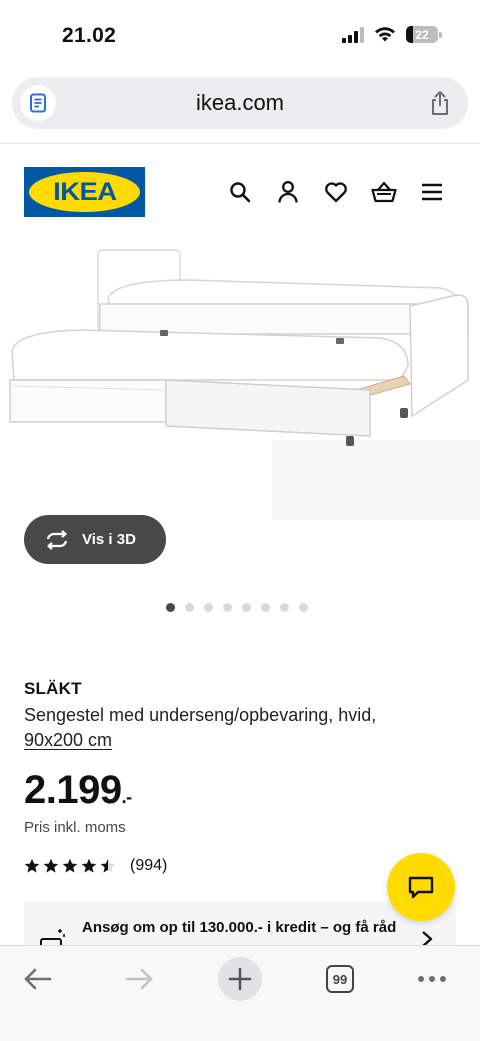 The width and height of the screenshot is (480, 1041). I want to click on battery-icon: 22, so click(422, 34).